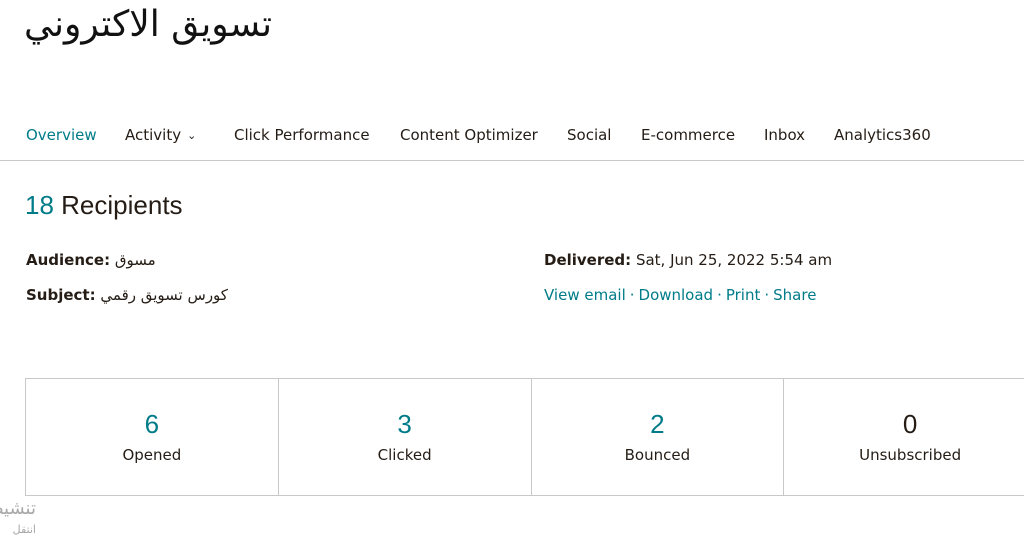 The height and width of the screenshot is (540, 1024). I want to click on view-email-link: View email, so click(585, 295).